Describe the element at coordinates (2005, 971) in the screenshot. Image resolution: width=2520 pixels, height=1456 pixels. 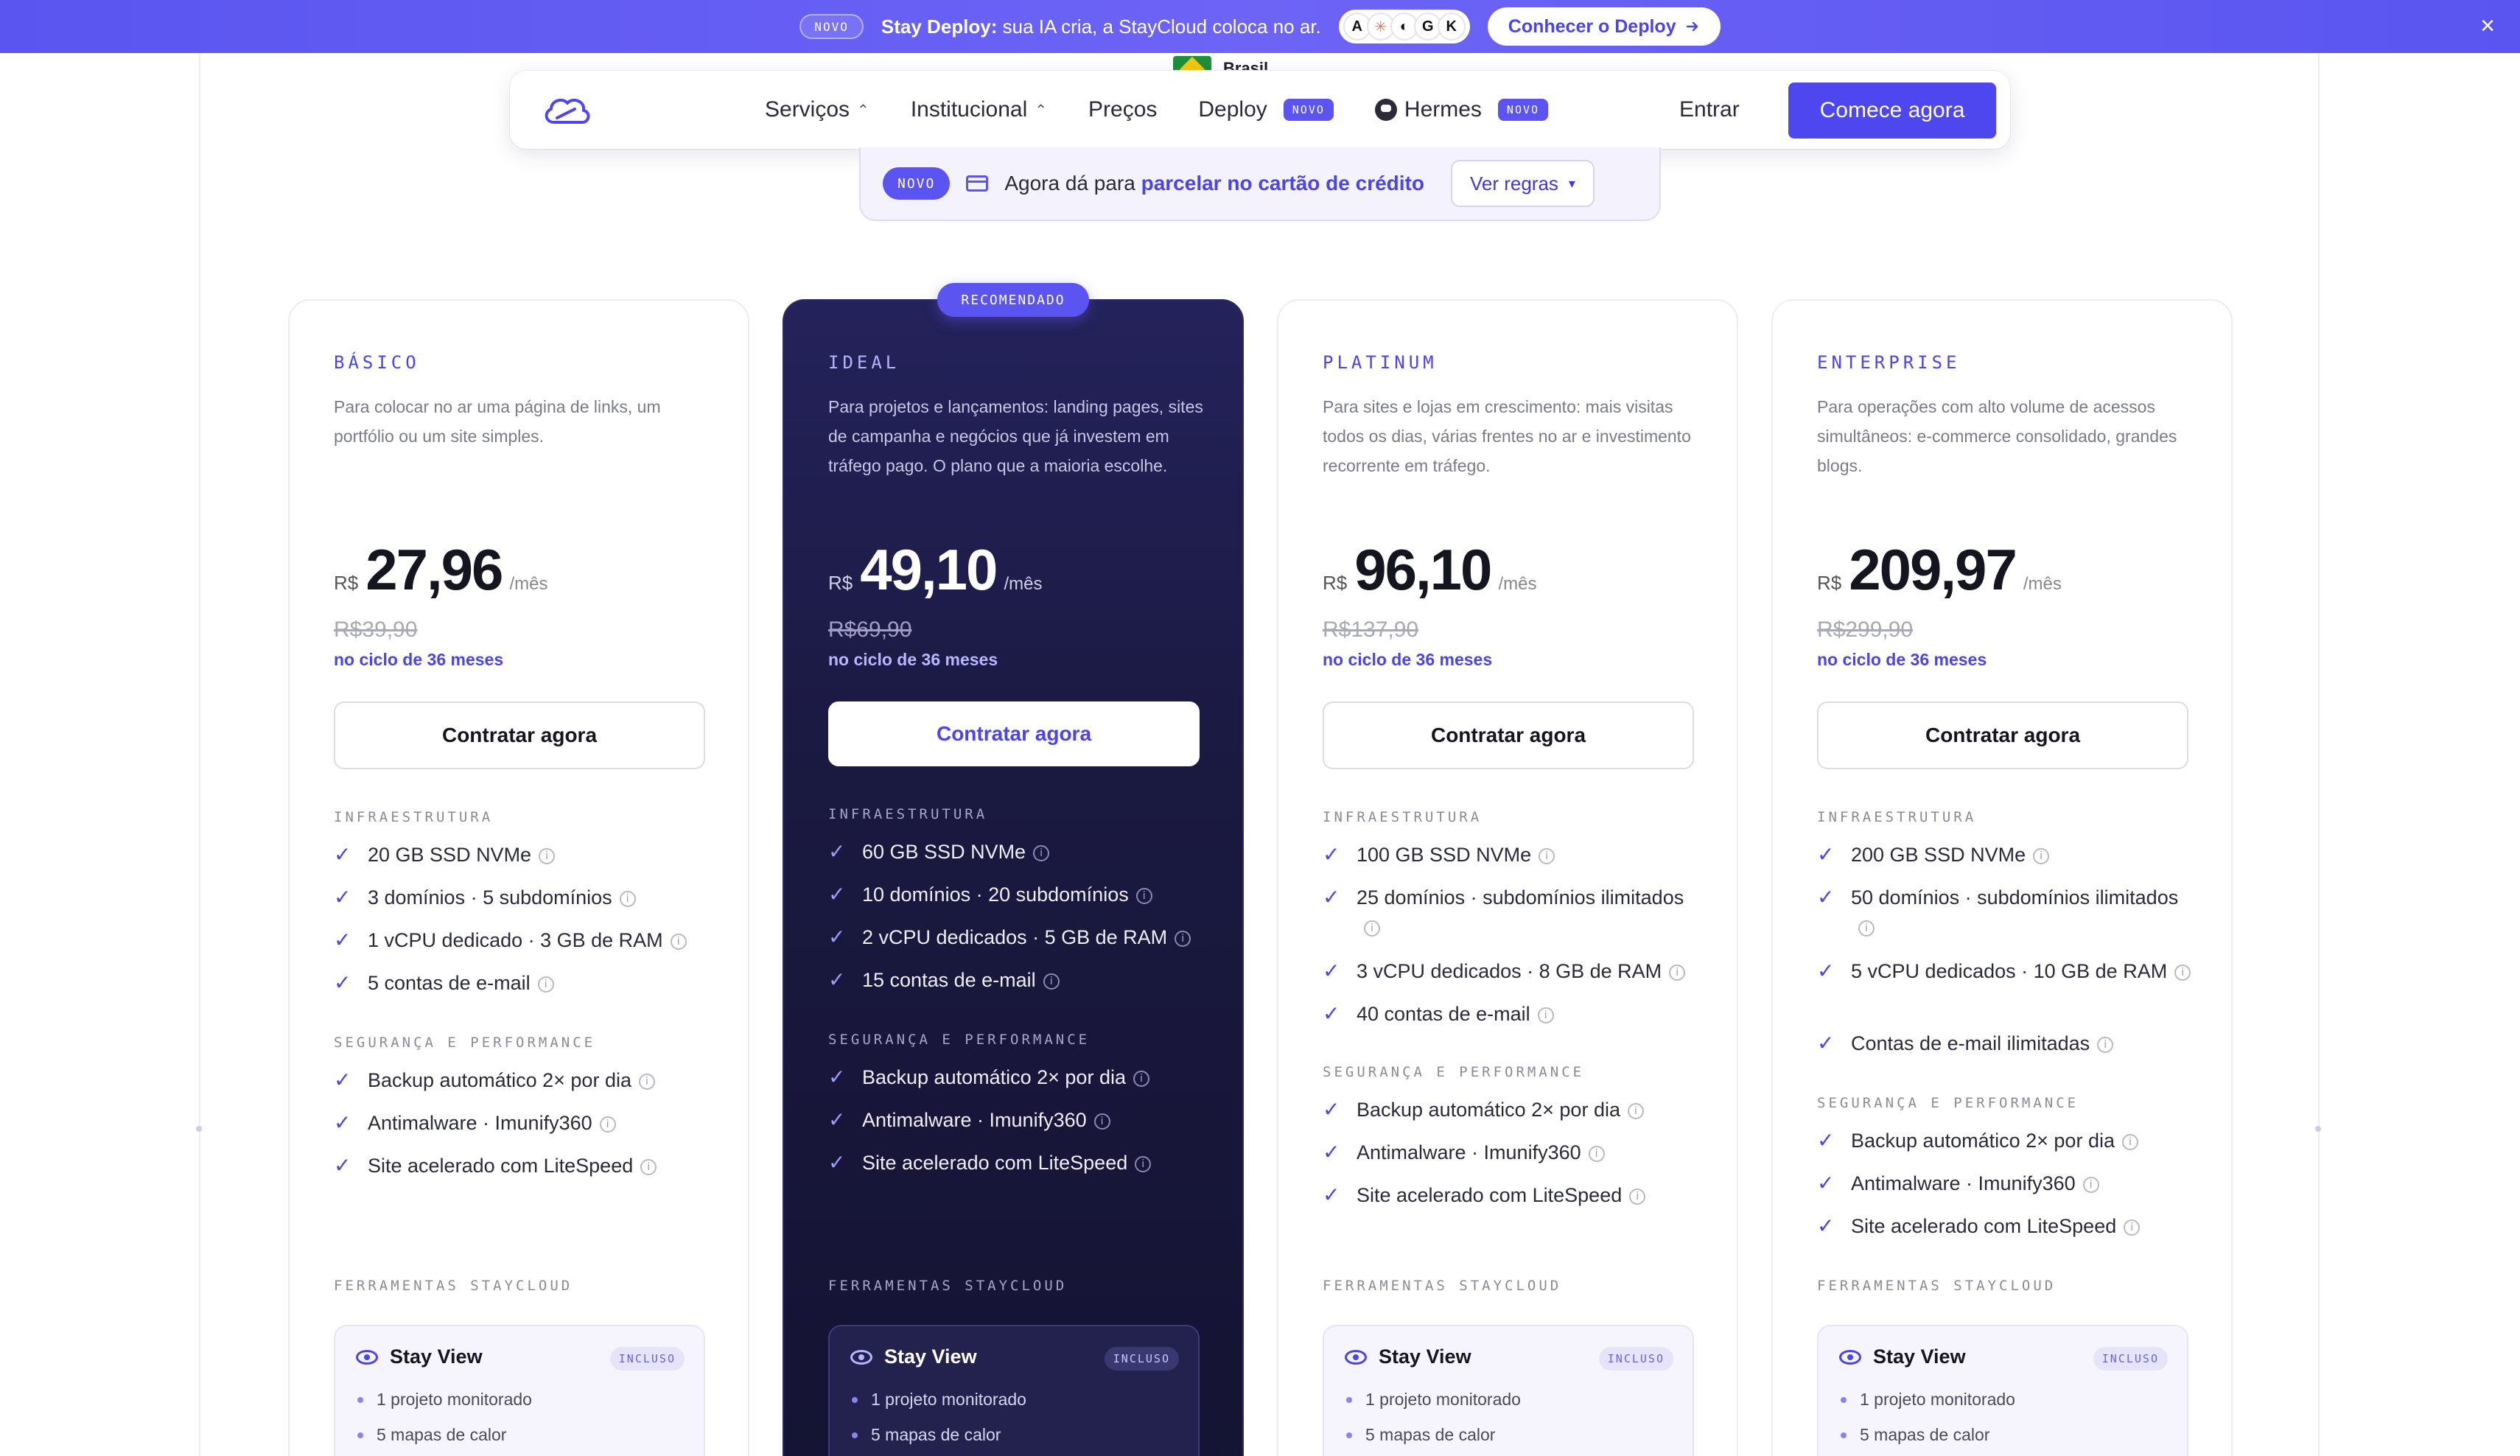
I see `feature-item: ✓ 5 vCPU dedicados · 10 GB de RAM i` at that location.